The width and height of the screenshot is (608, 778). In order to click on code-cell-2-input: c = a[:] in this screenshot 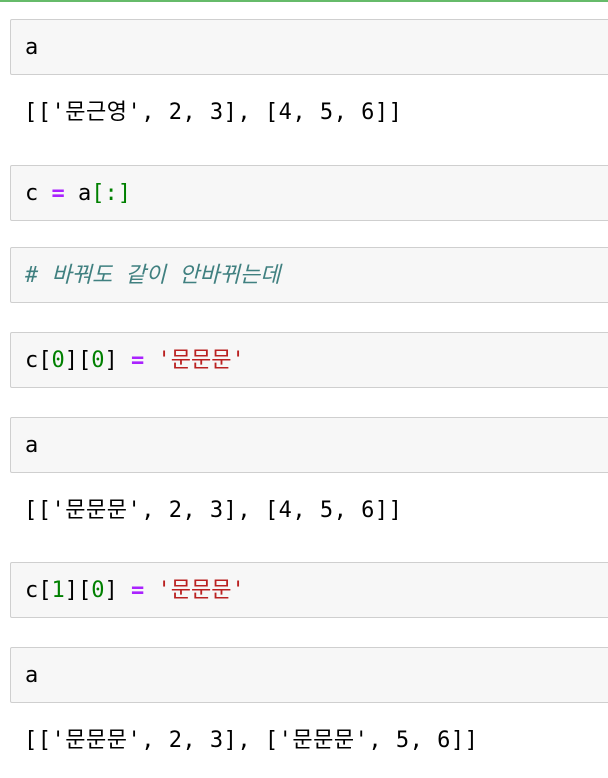, I will do `click(309, 193)`.